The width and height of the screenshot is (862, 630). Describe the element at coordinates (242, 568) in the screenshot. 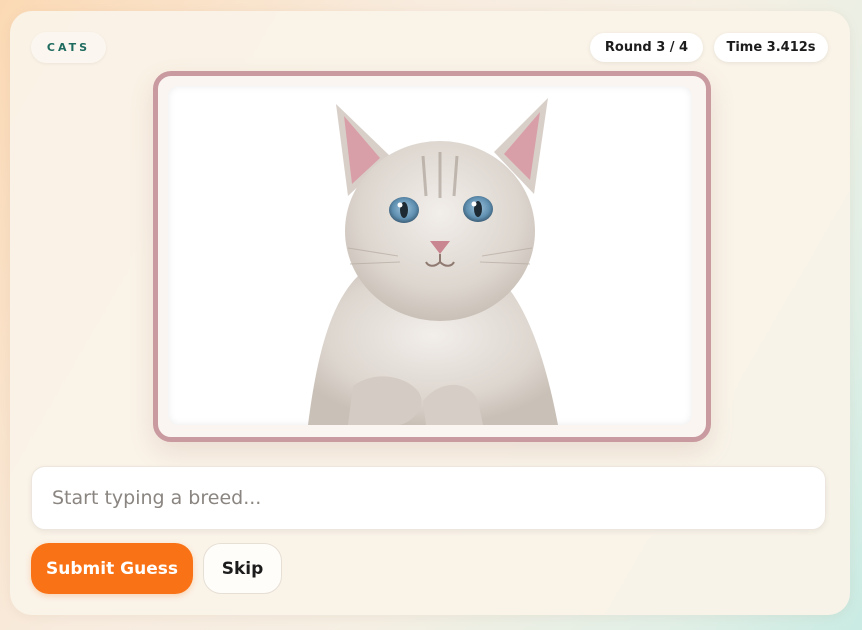

I see `skip-button: Skip` at that location.